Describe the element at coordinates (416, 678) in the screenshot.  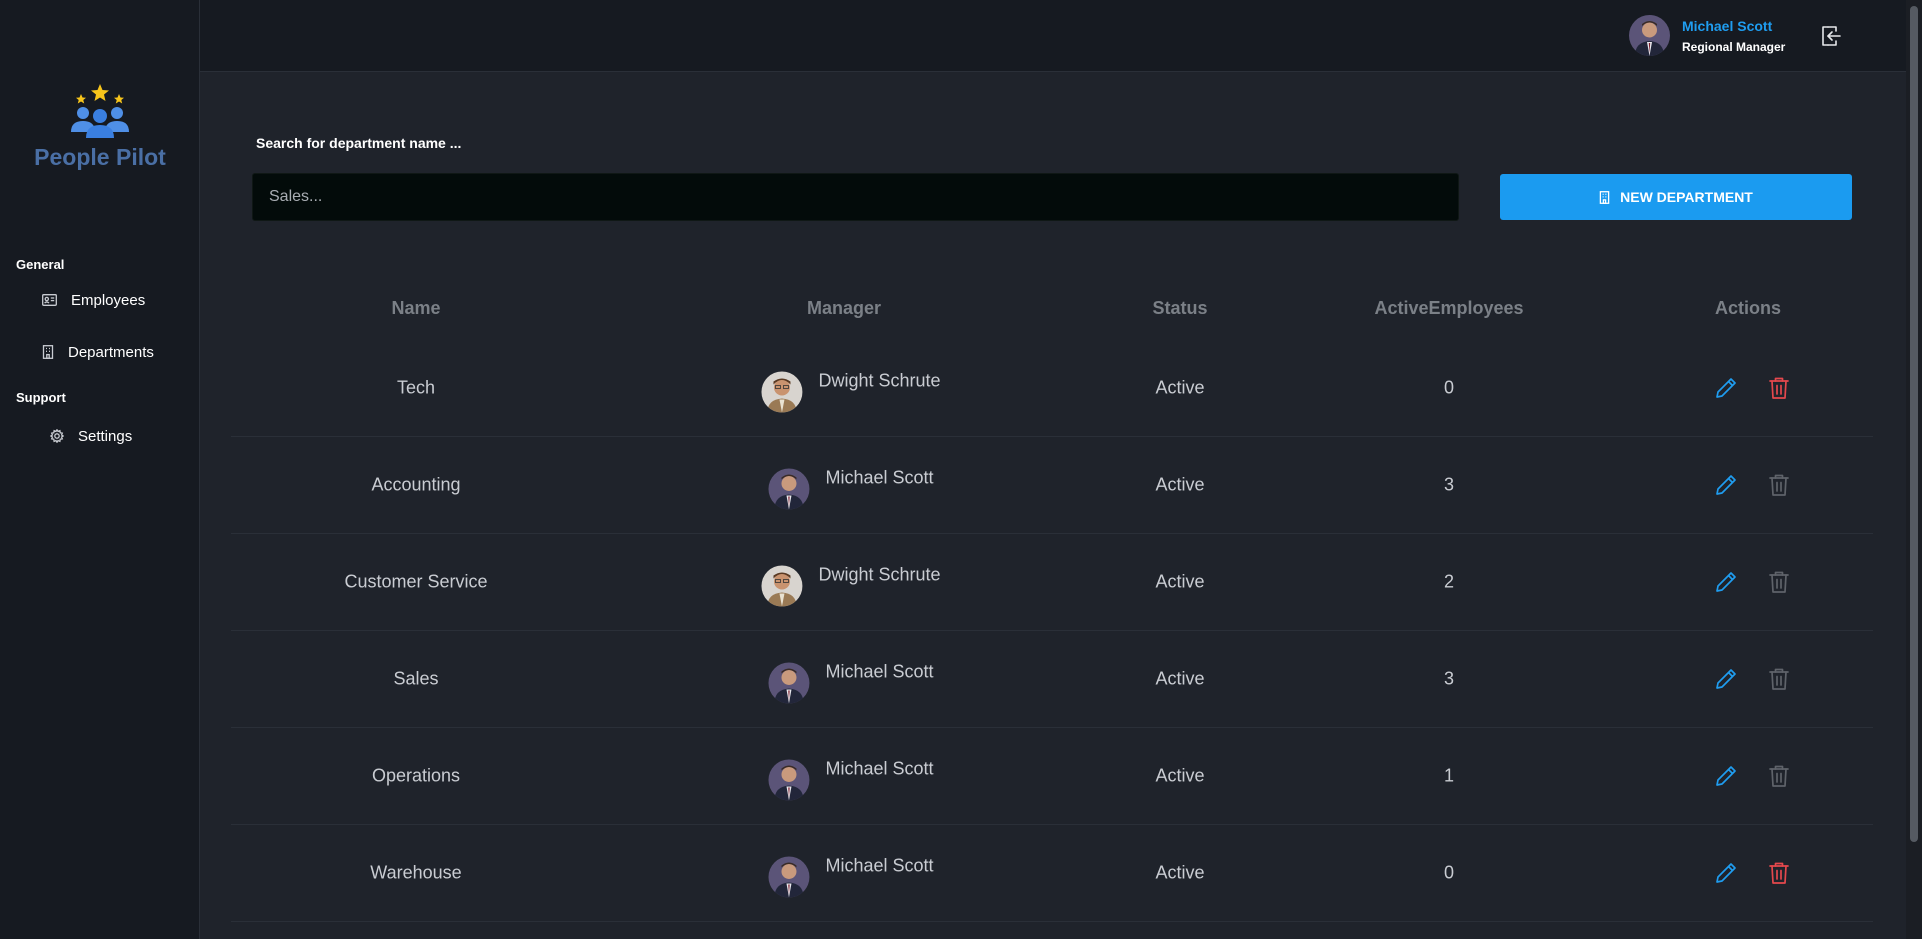
I see `department-name: Sales` at that location.